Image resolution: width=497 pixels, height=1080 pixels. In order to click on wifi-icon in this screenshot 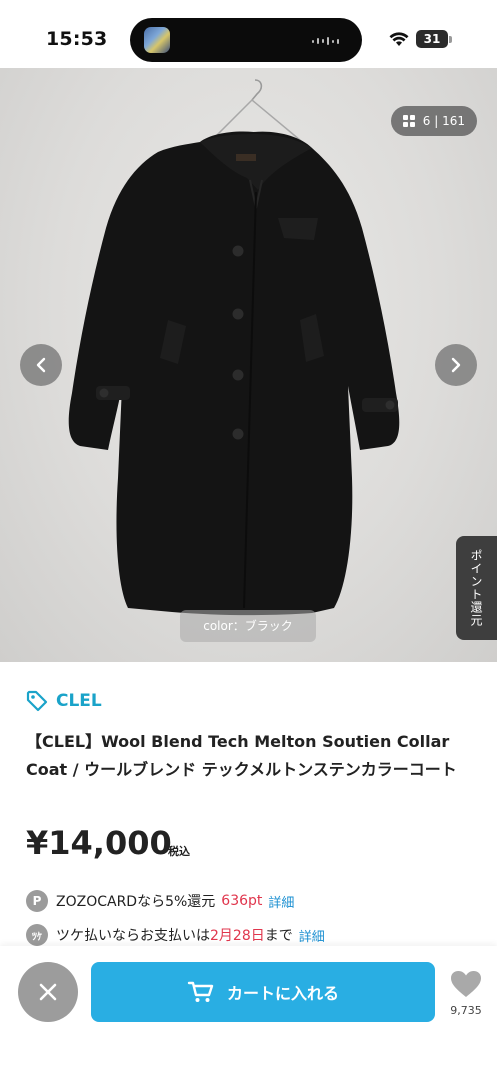, I will do `click(399, 39)`.